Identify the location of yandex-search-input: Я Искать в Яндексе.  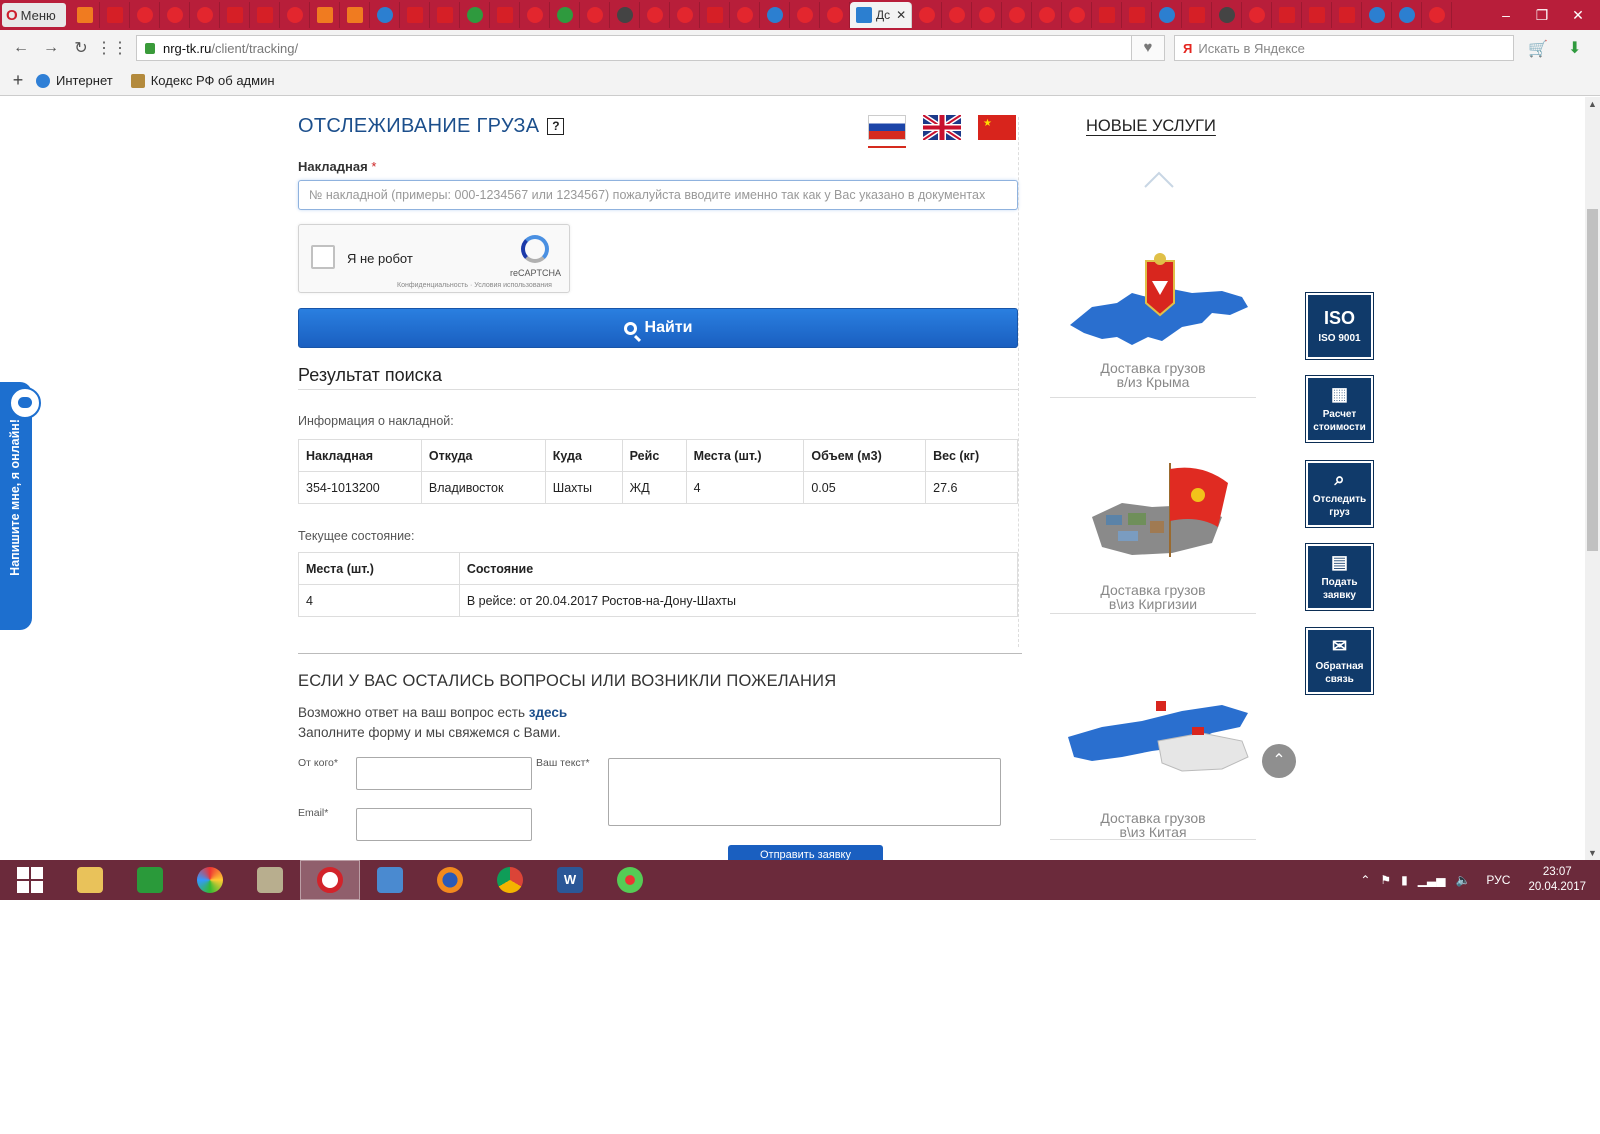
(1344, 48).